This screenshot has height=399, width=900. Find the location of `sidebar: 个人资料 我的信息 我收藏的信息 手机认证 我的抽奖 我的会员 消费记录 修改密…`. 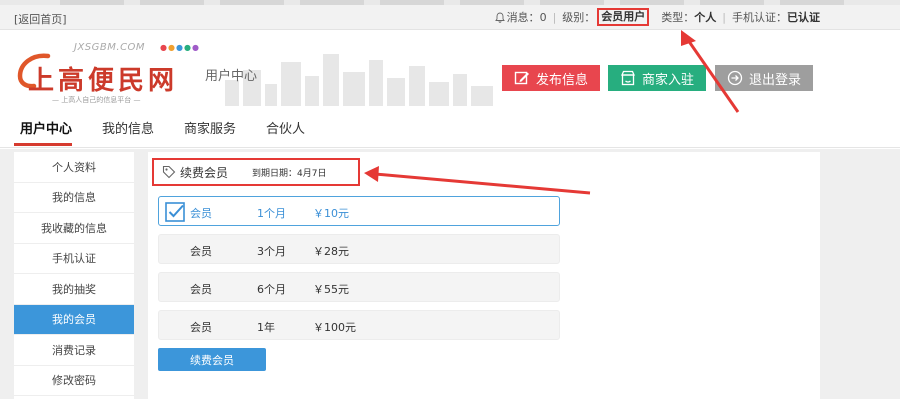

sidebar: 个人资料 我的信息 我收藏的信息 手机认证 我的抽奖 我的会员 消费记录 修改密… is located at coordinates (74, 275).